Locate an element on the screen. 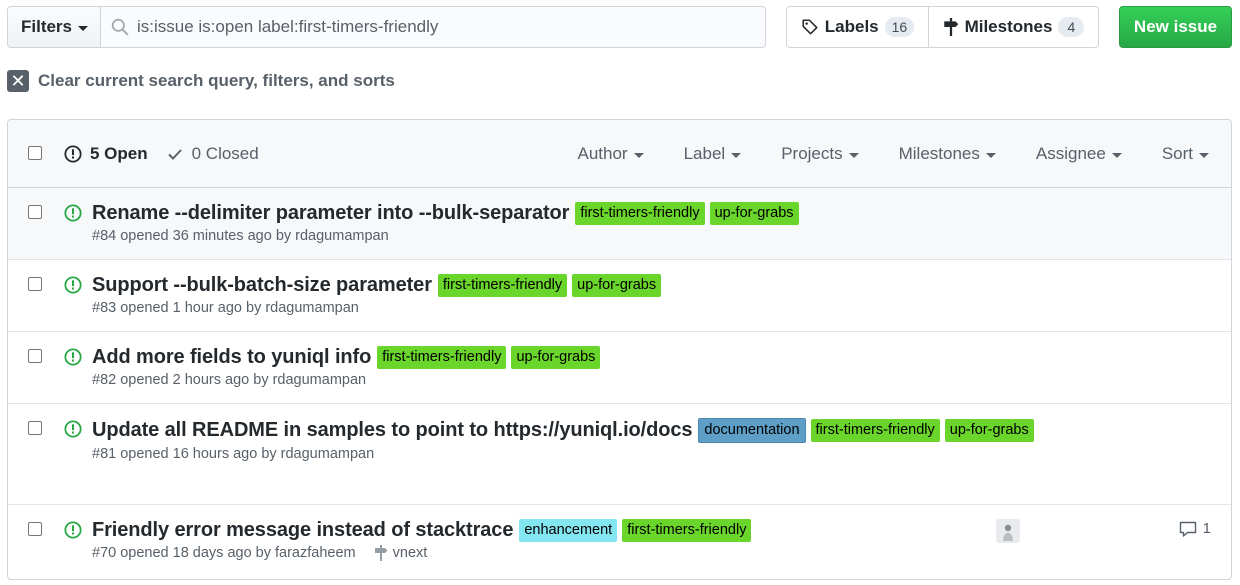 Image resolution: width=1240 pixels, height=585 pixels. filter-milestones-dropdown: Milestones is located at coordinates (947, 154).